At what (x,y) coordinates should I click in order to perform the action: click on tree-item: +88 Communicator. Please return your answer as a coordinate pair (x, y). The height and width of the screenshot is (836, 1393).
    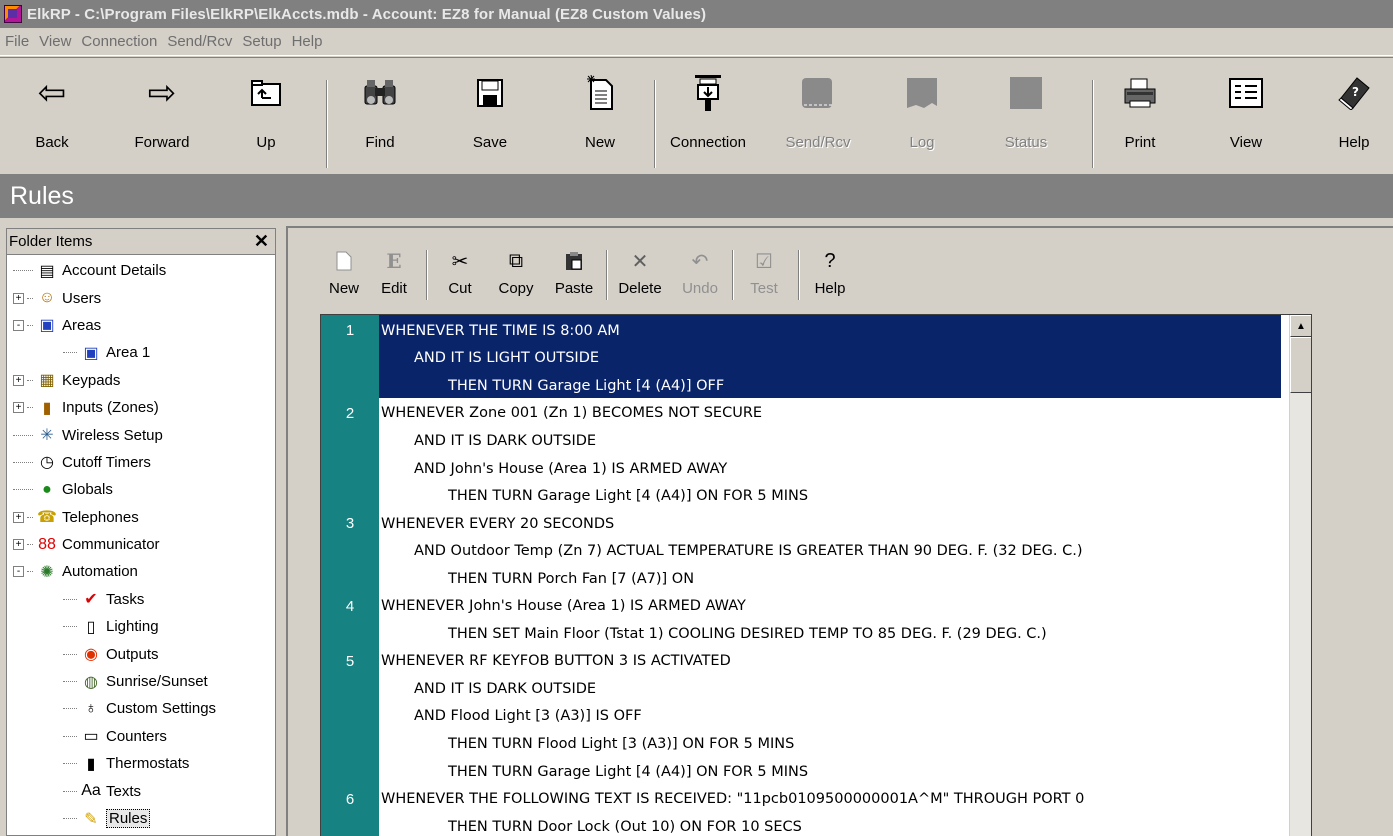
    Looking at the image, I should click on (141, 544).